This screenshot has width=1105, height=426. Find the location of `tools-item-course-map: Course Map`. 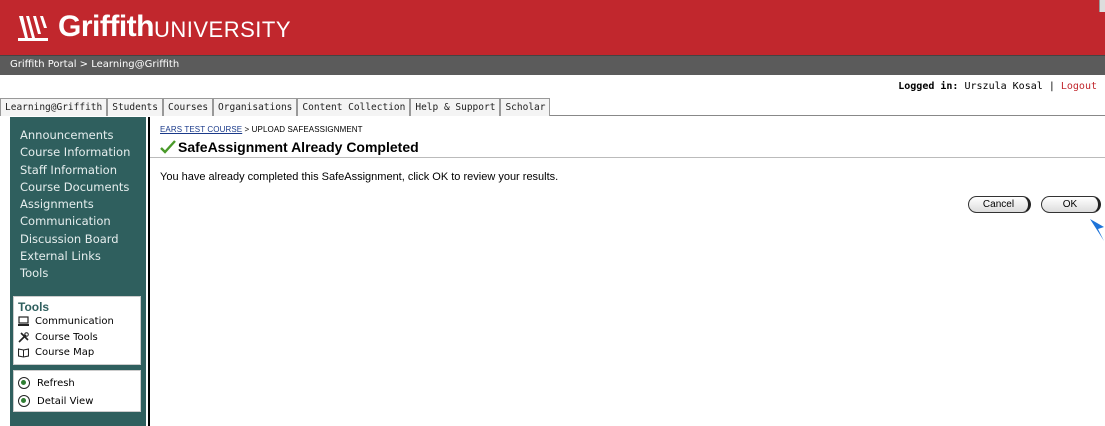

tools-item-course-map: Course Map is located at coordinates (77, 353).